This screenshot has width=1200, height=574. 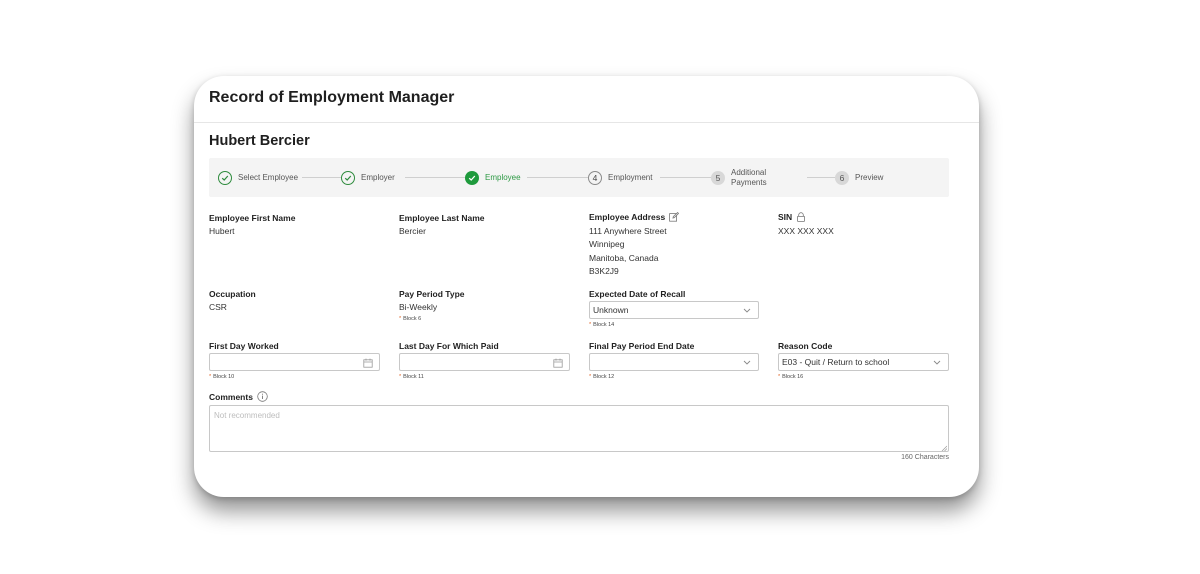 I want to click on last-name-value: Bercier, so click(x=412, y=231).